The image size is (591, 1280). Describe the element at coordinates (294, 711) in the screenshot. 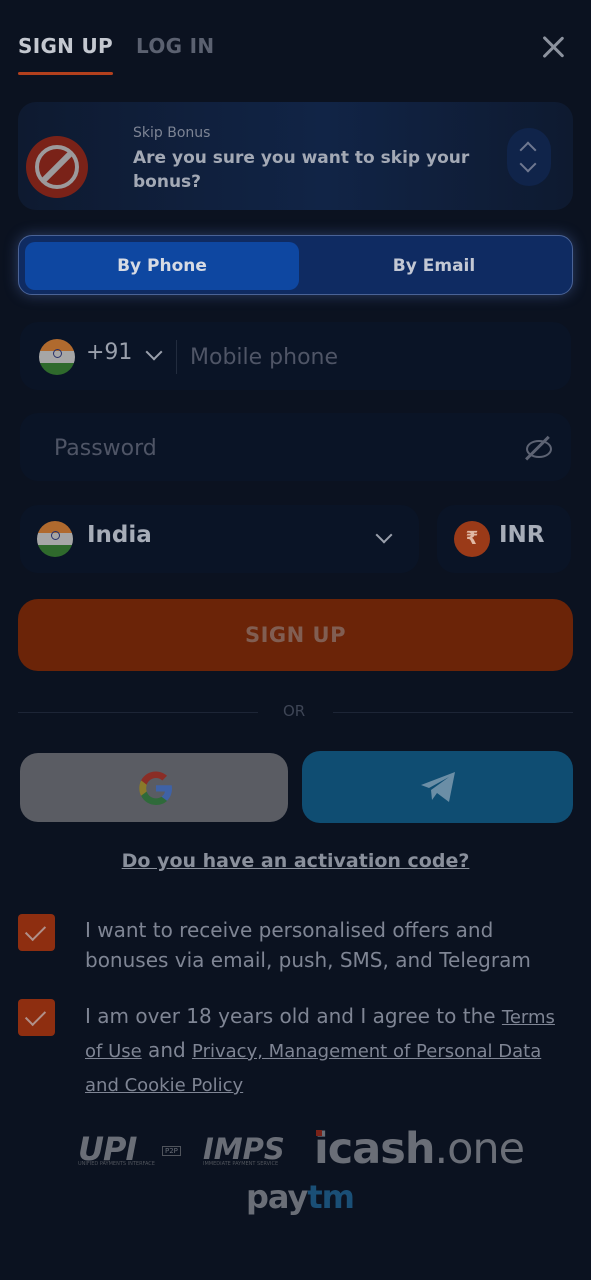

I see `or-divider-text: OR` at that location.